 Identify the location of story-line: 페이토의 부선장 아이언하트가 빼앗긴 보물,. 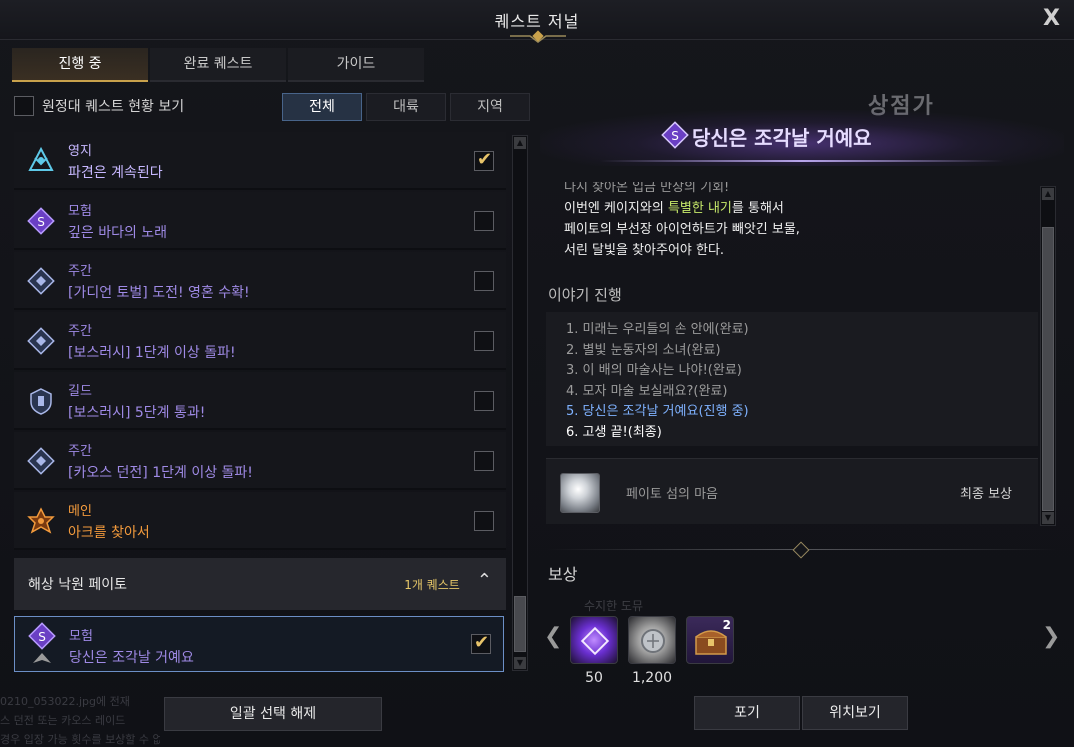
(682, 229).